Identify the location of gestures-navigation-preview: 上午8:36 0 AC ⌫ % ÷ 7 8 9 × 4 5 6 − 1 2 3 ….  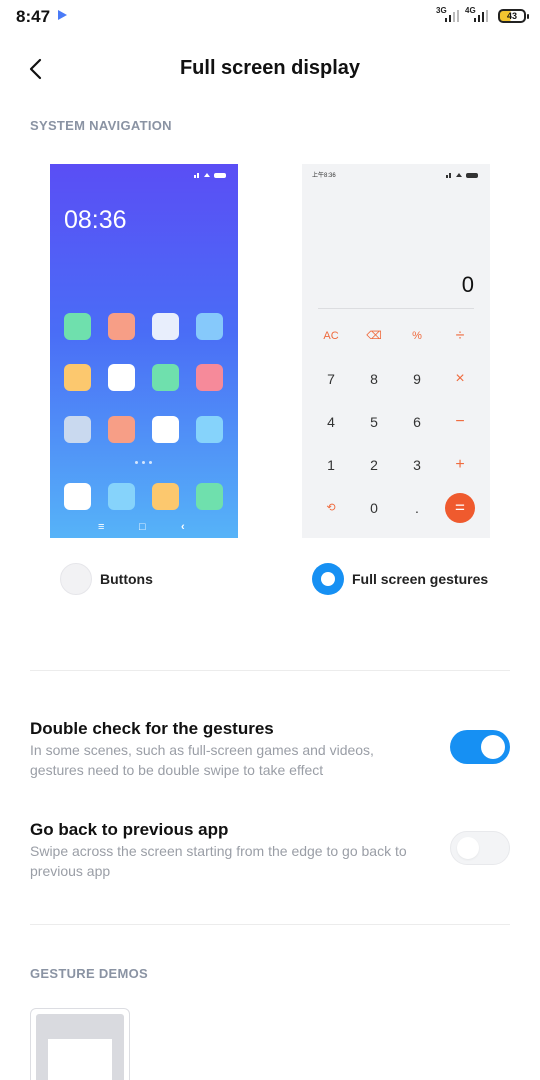
(396, 351).